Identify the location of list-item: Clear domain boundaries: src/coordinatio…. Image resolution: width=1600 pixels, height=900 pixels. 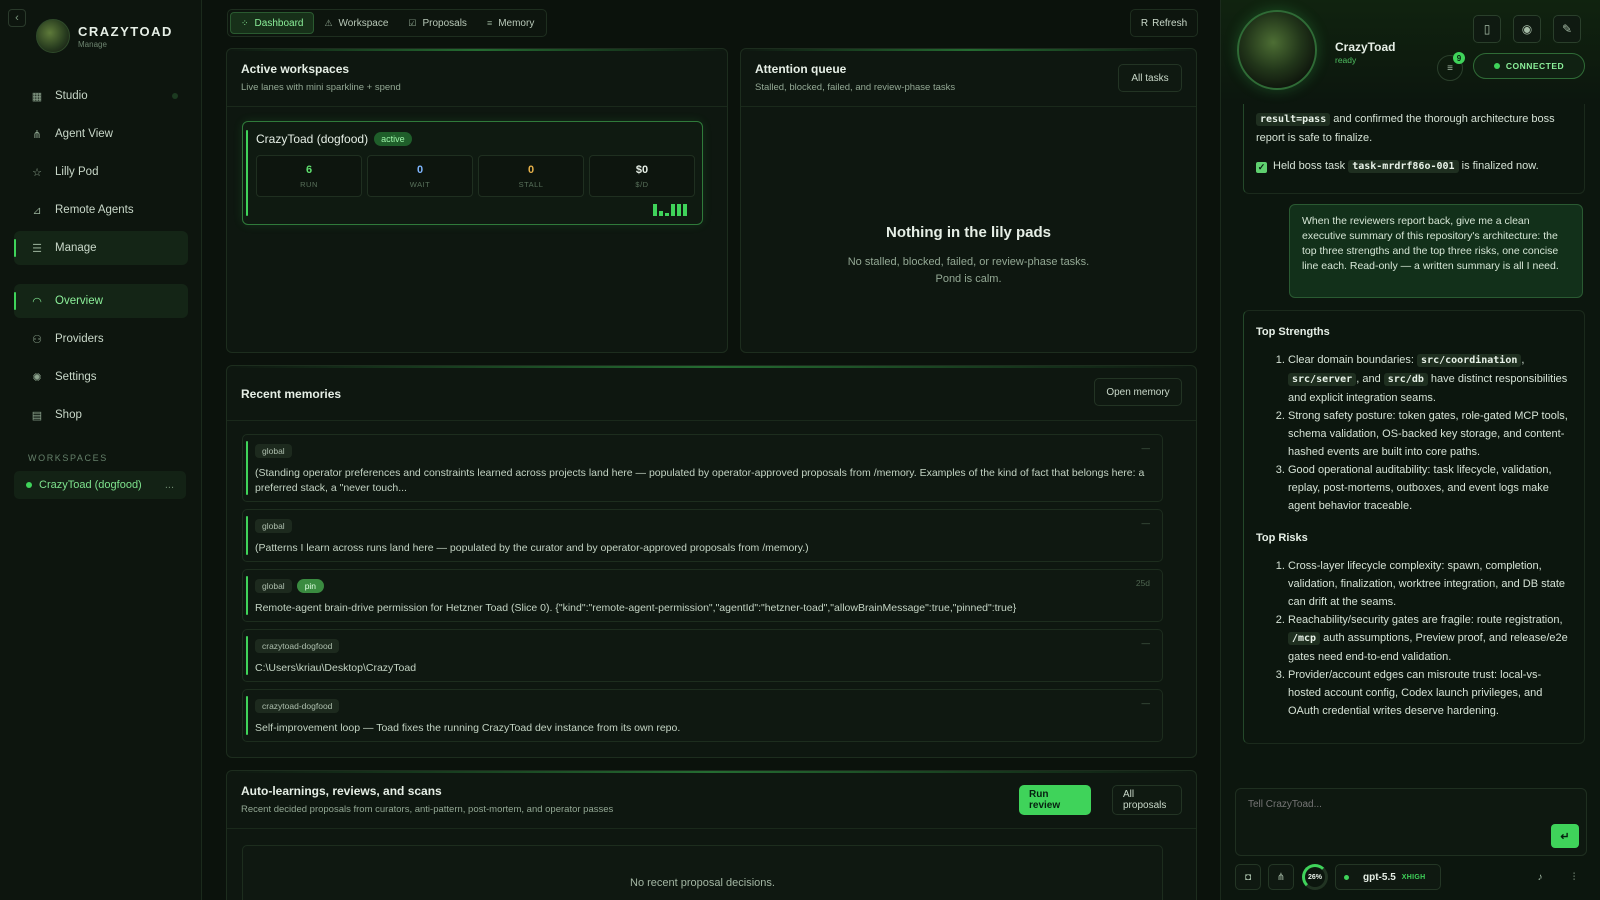
(1430, 379).